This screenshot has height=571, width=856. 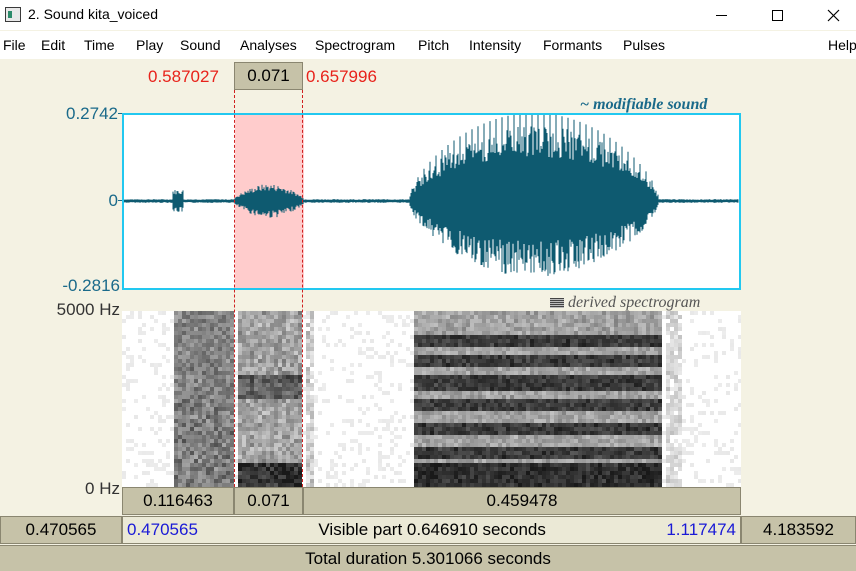 What do you see at coordinates (644, 45) in the screenshot?
I see `menu-pulses: Pulses` at bounding box center [644, 45].